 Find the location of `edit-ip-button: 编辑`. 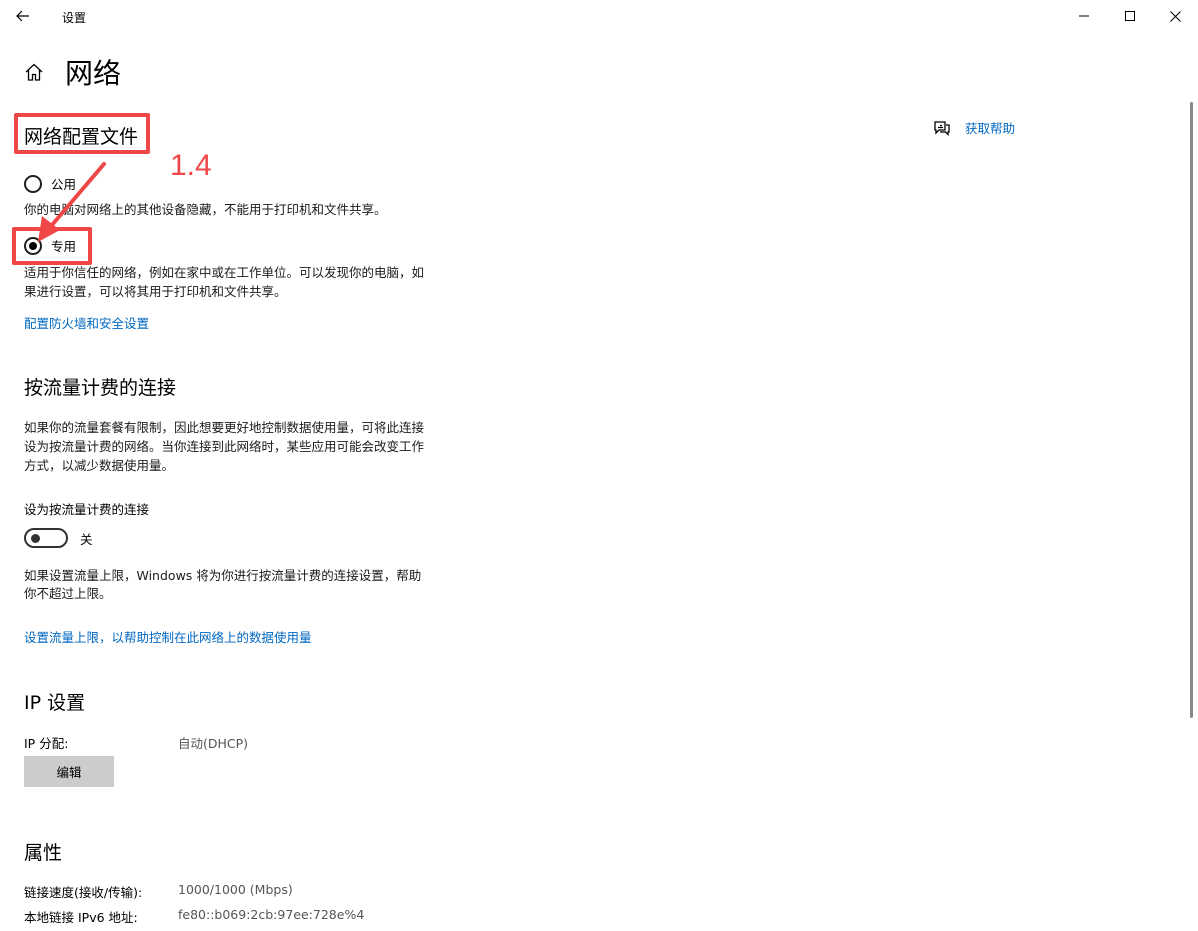

edit-ip-button: 编辑 is located at coordinates (69, 771).